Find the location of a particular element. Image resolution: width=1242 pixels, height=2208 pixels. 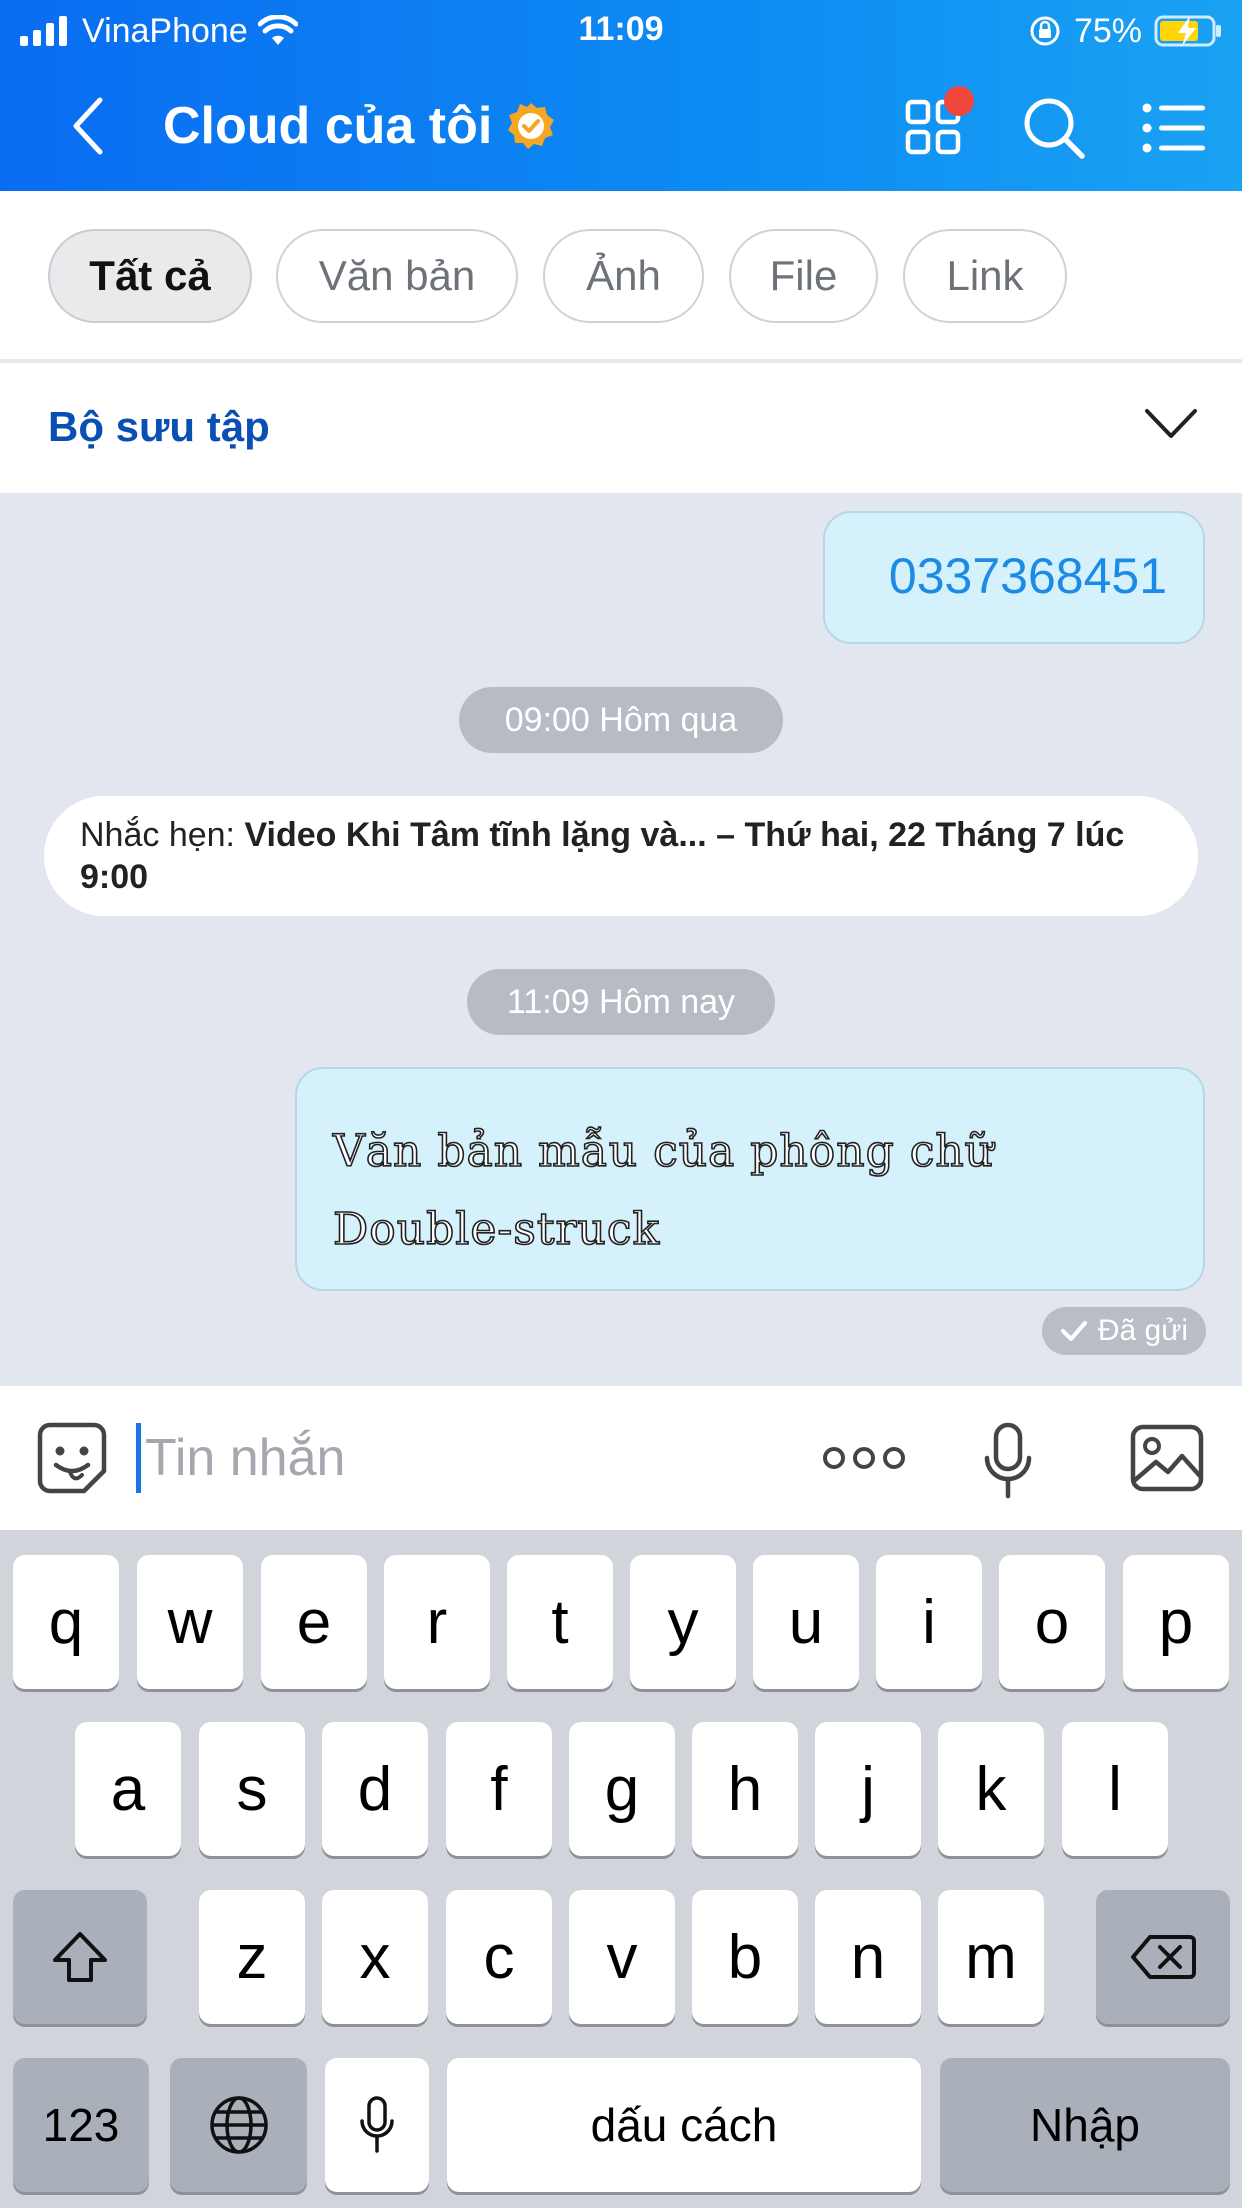

message-text: Văn bản mẫu của phông chữ Double-struck is located at coordinates (663, 1190).